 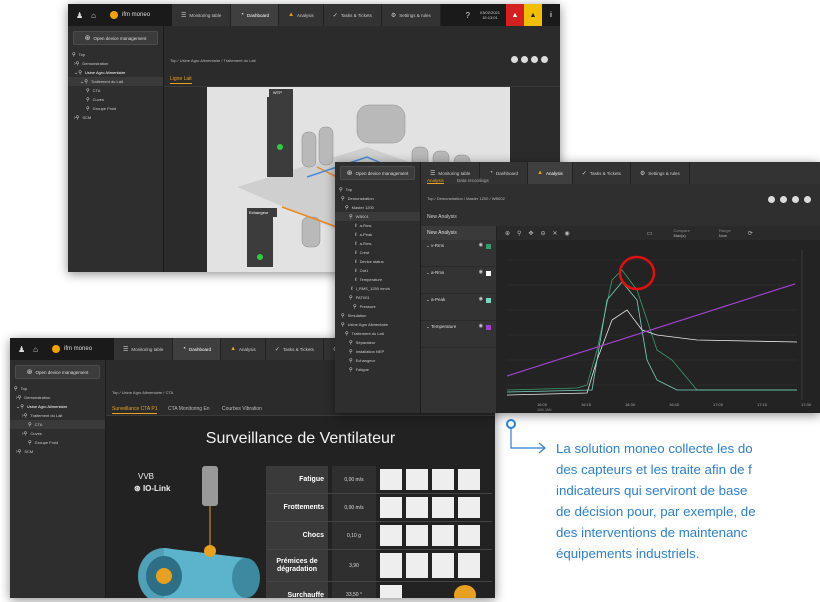 I want to click on tree-item-traitement: ›⚲ Traitement du Lait, so click(x=57, y=415).